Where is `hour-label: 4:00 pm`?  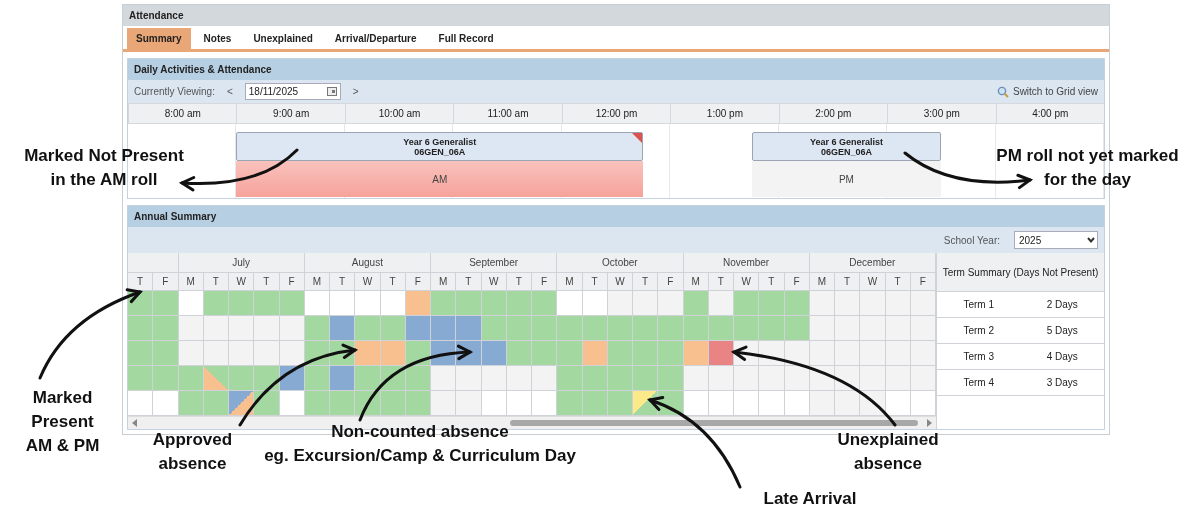 hour-label: 4:00 pm is located at coordinates (1049, 113).